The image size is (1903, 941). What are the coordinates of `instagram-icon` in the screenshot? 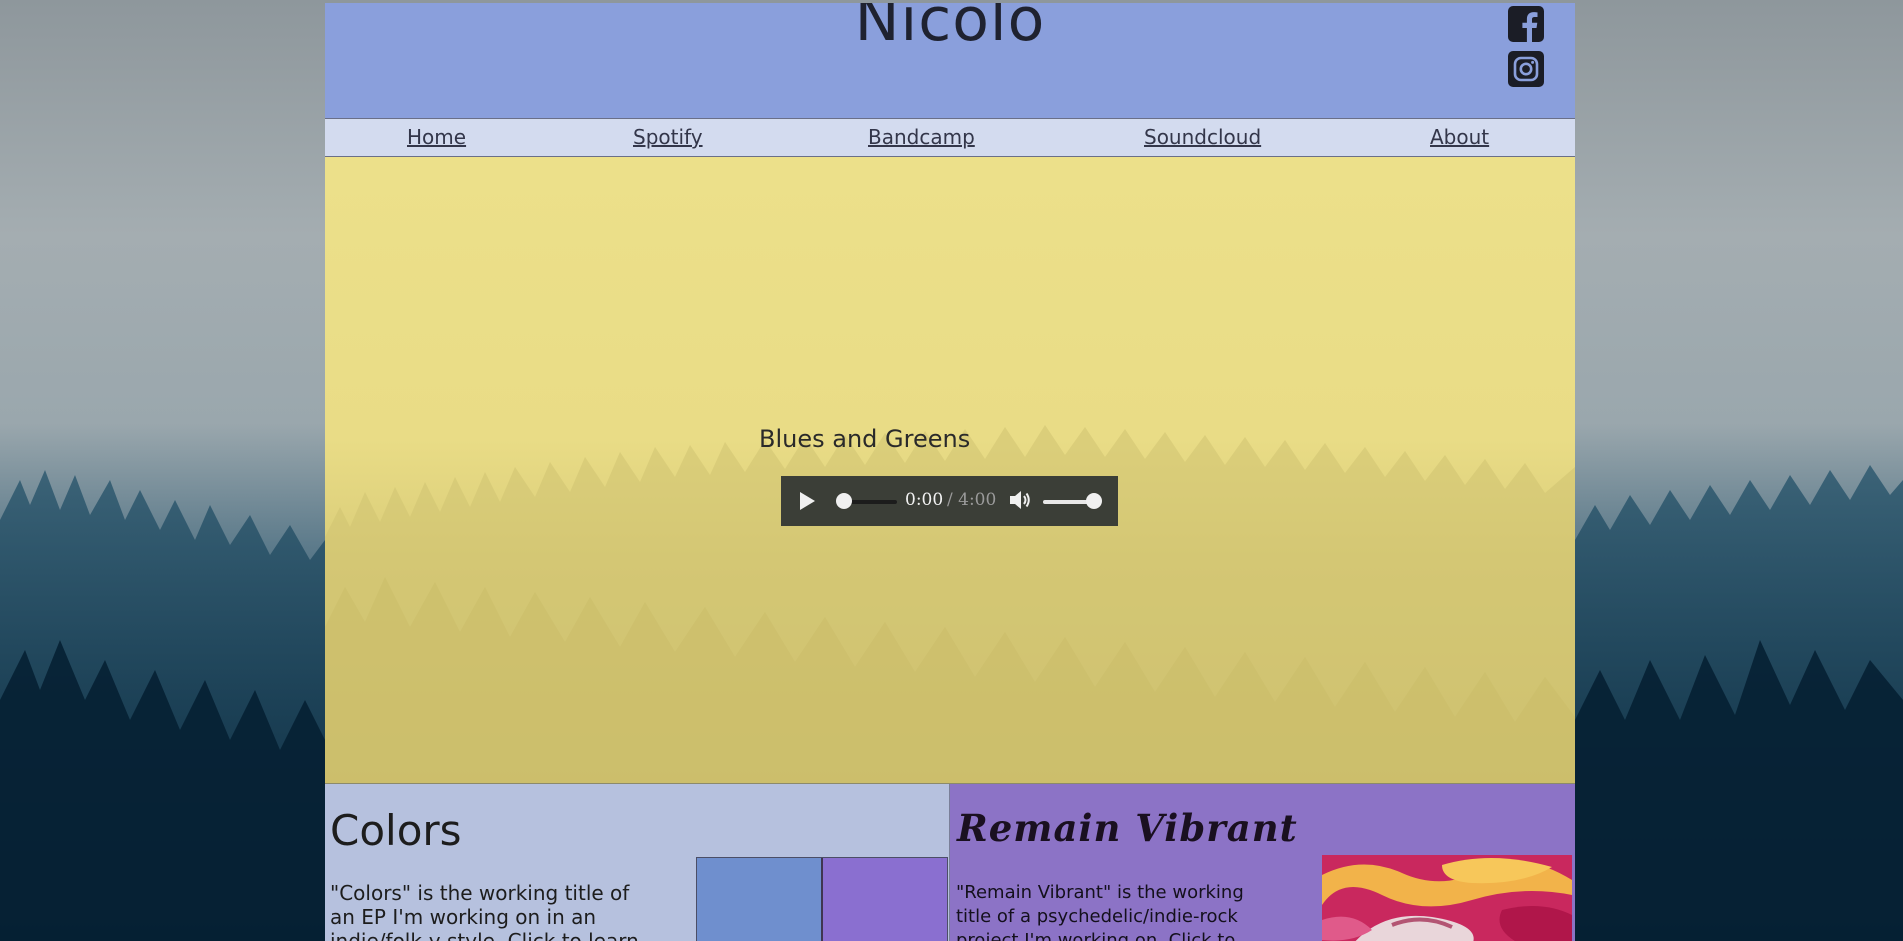 It's located at (1526, 69).